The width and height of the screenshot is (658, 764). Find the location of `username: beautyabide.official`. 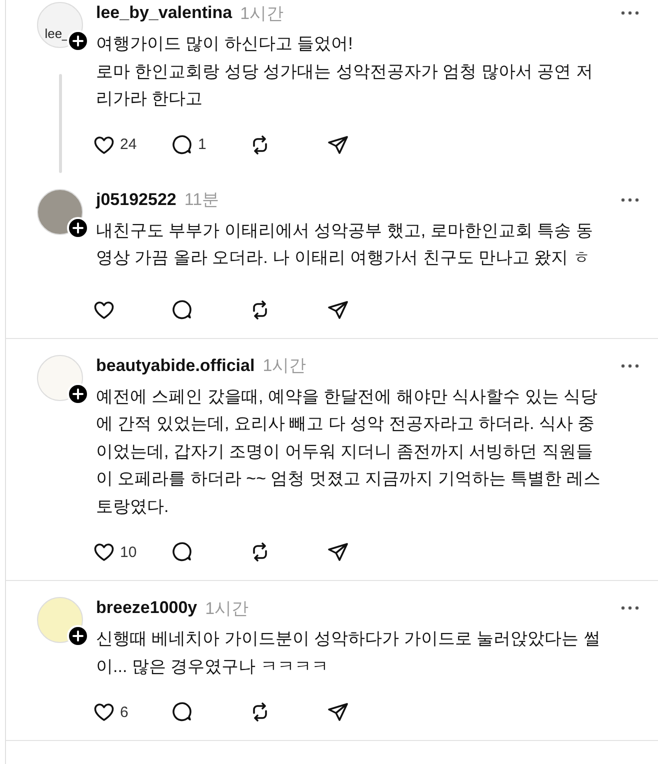

username: beautyabide.official is located at coordinates (175, 366).